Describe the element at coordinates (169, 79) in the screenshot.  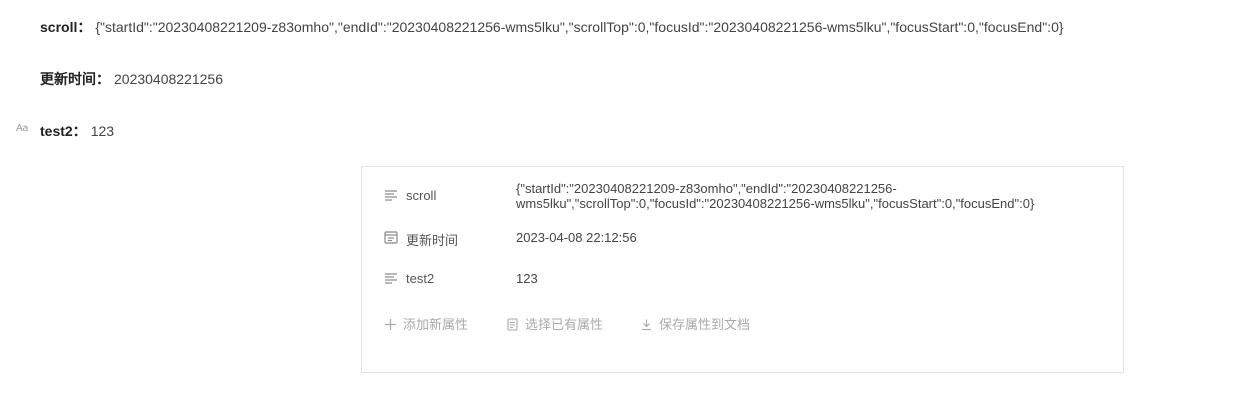
I see `doc-attr-updated-value: 20230408221256` at that location.